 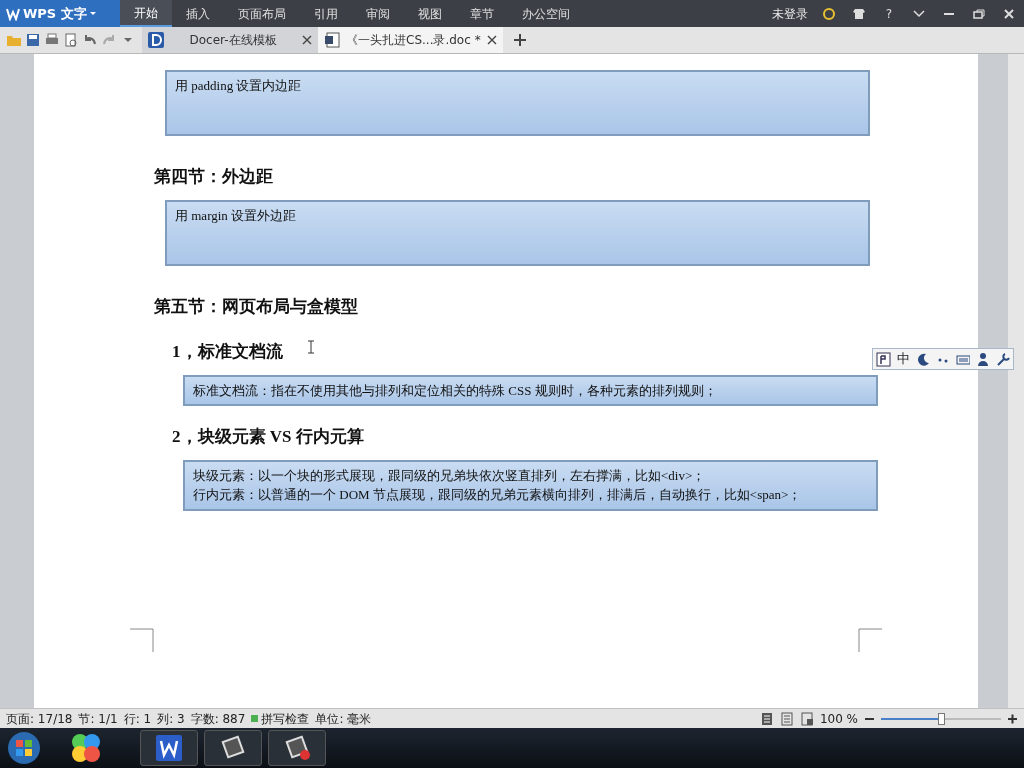 I want to click on subsection-heading: 2，块级元素 VS 行内元算, so click(x=268, y=437).